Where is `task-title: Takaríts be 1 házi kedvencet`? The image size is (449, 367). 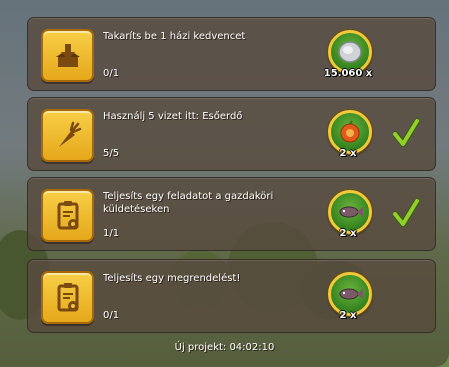 task-title: Takaríts be 1 házi kedvencet is located at coordinates (174, 36).